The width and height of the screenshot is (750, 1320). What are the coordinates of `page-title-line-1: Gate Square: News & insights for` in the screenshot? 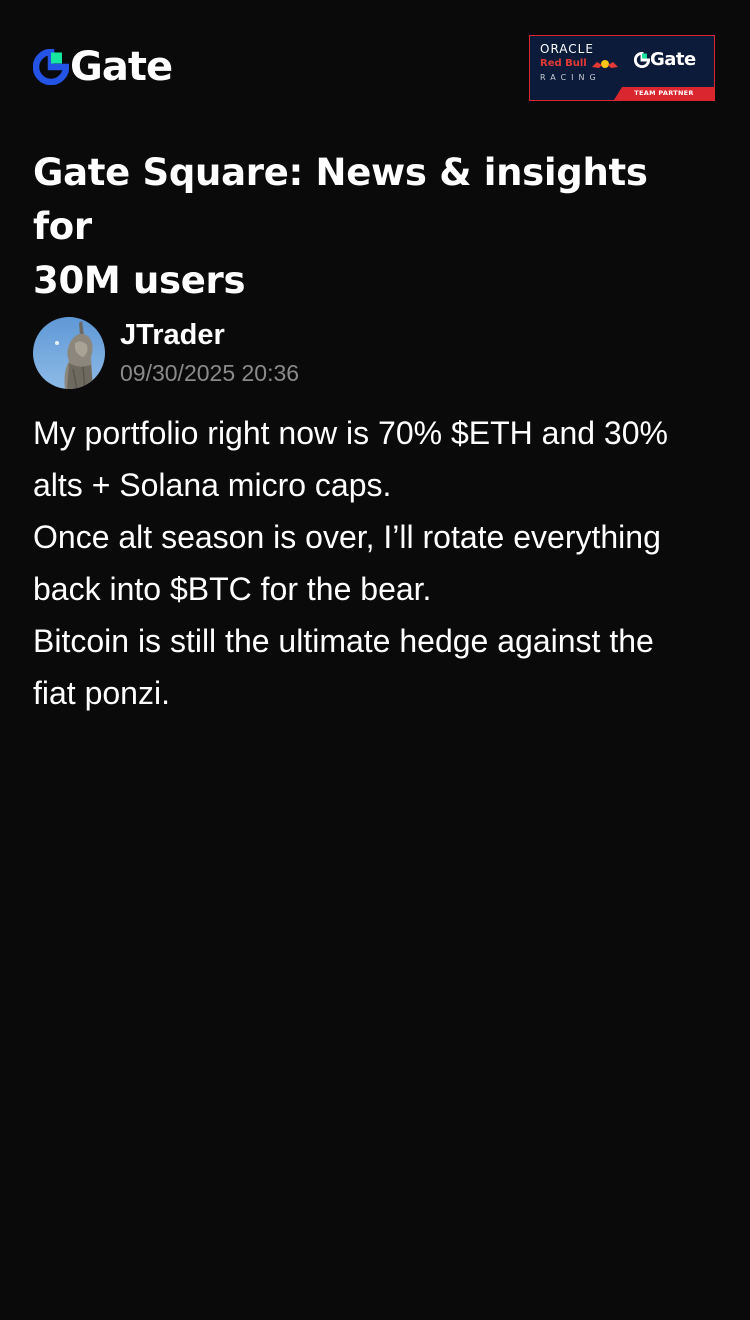 It's located at (340, 199).